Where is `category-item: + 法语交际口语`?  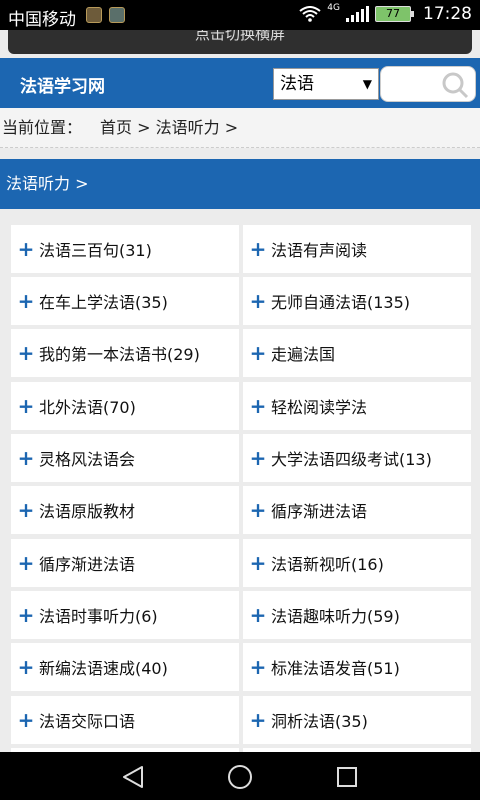 category-item: + 法语交际口语 is located at coordinates (125, 720).